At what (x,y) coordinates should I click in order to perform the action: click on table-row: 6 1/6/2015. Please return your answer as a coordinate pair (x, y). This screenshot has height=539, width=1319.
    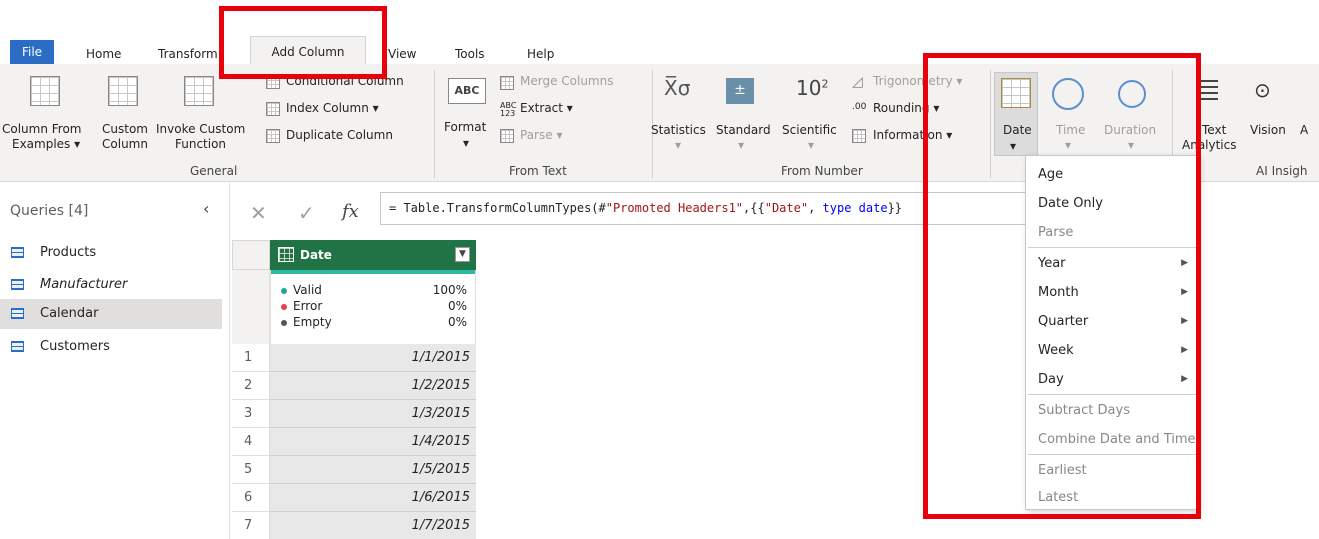
    Looking at the image, I should click on (354, 498).